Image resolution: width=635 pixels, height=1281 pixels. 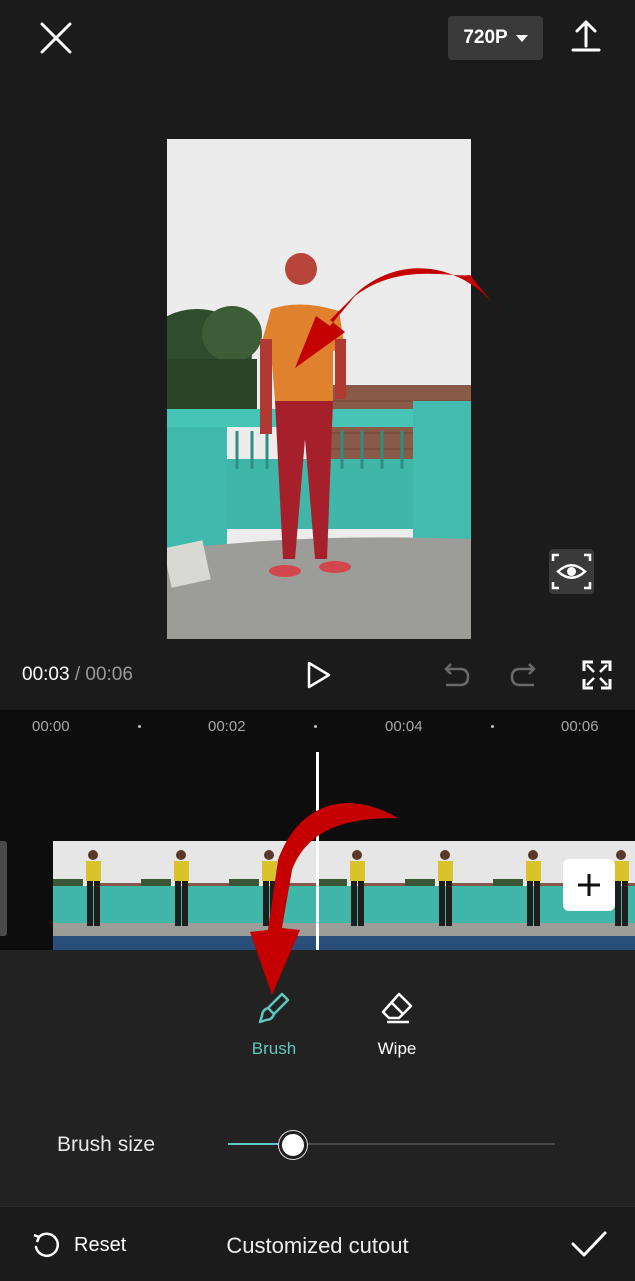 I want to click on eye-icon, so click(x=571, y=571).